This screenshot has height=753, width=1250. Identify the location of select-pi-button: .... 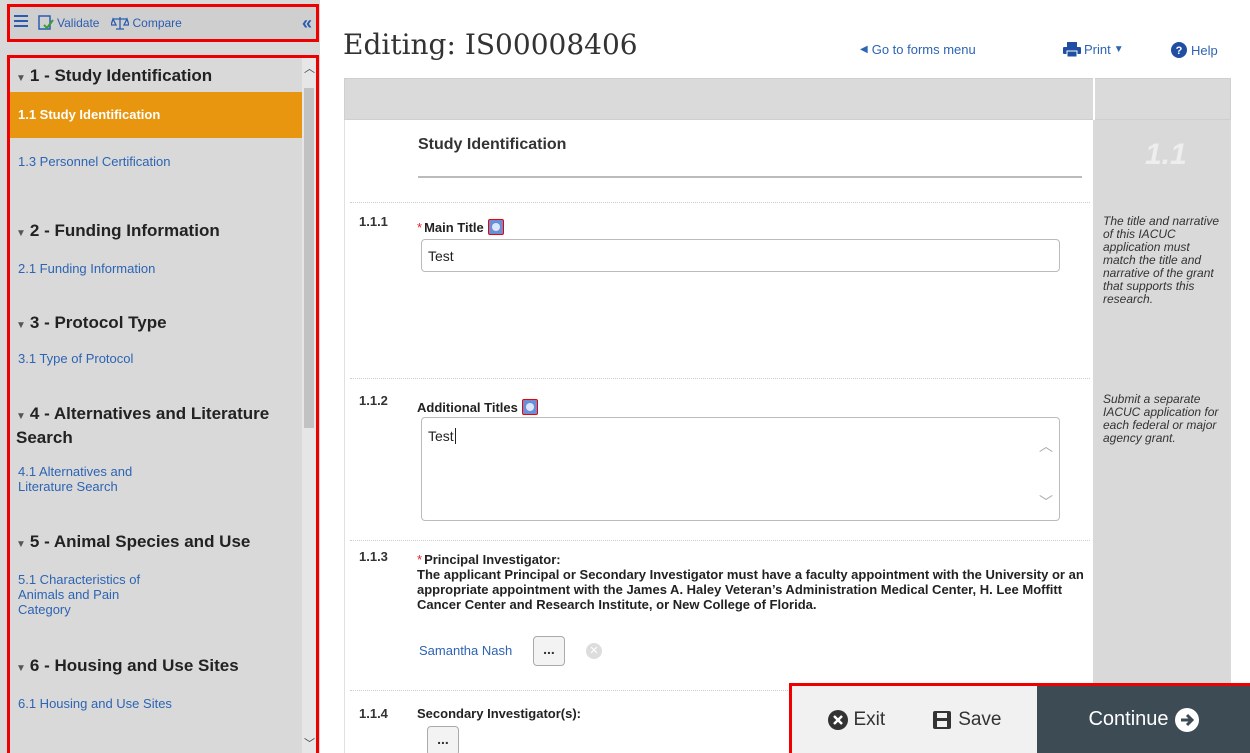
(549, 651).